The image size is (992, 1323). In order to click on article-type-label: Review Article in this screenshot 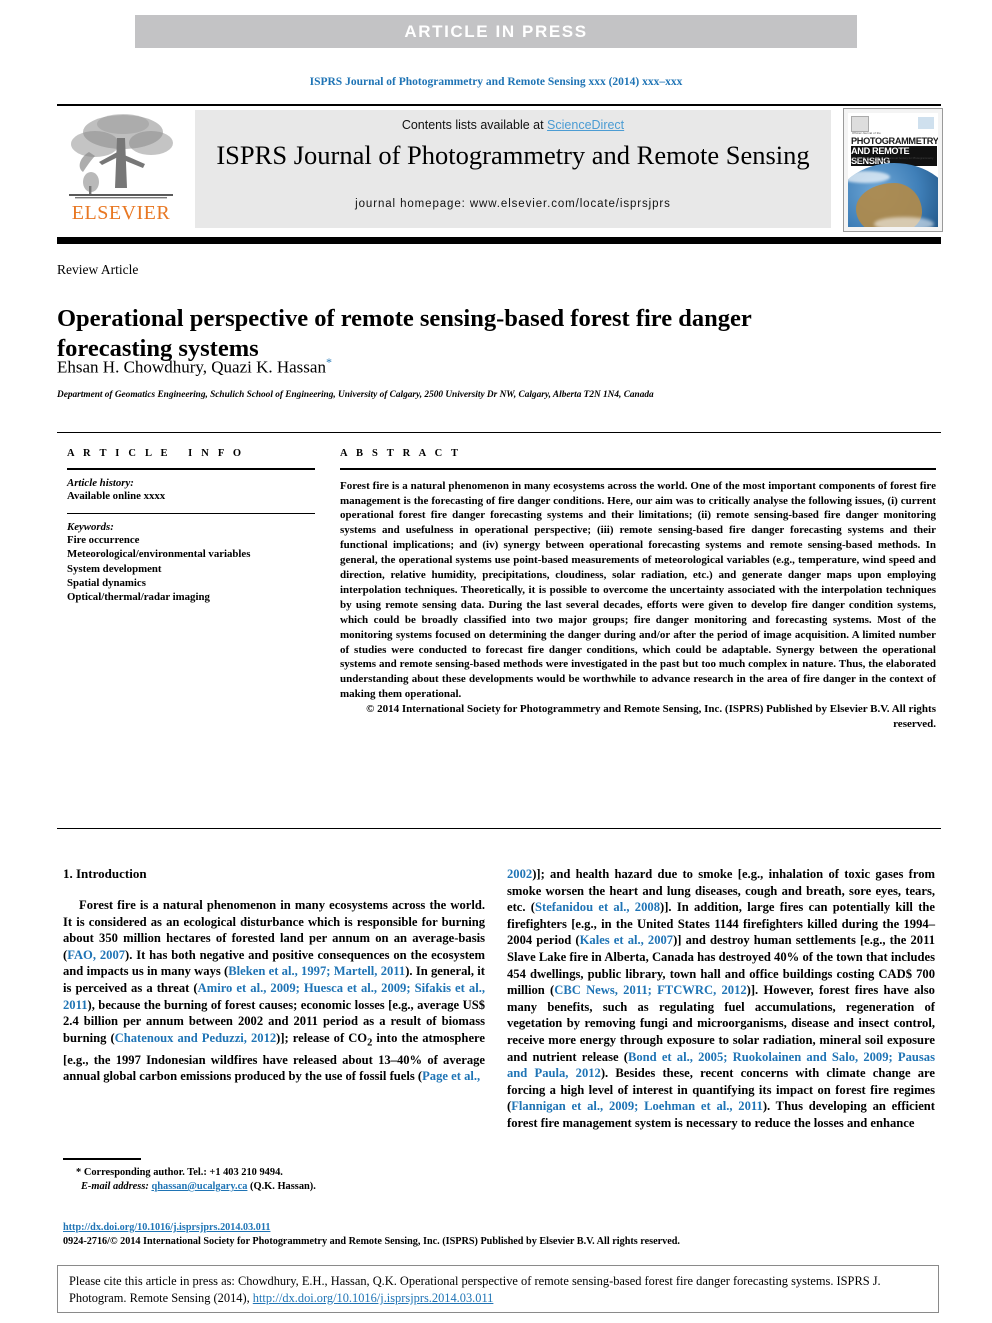, I will do `click(98, 269)`.